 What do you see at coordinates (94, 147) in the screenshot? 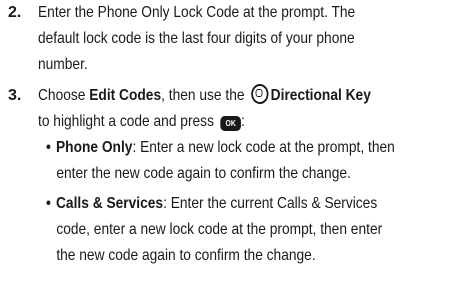
I see `bullet-title: Phone Only` at bounding box center [94, 147].